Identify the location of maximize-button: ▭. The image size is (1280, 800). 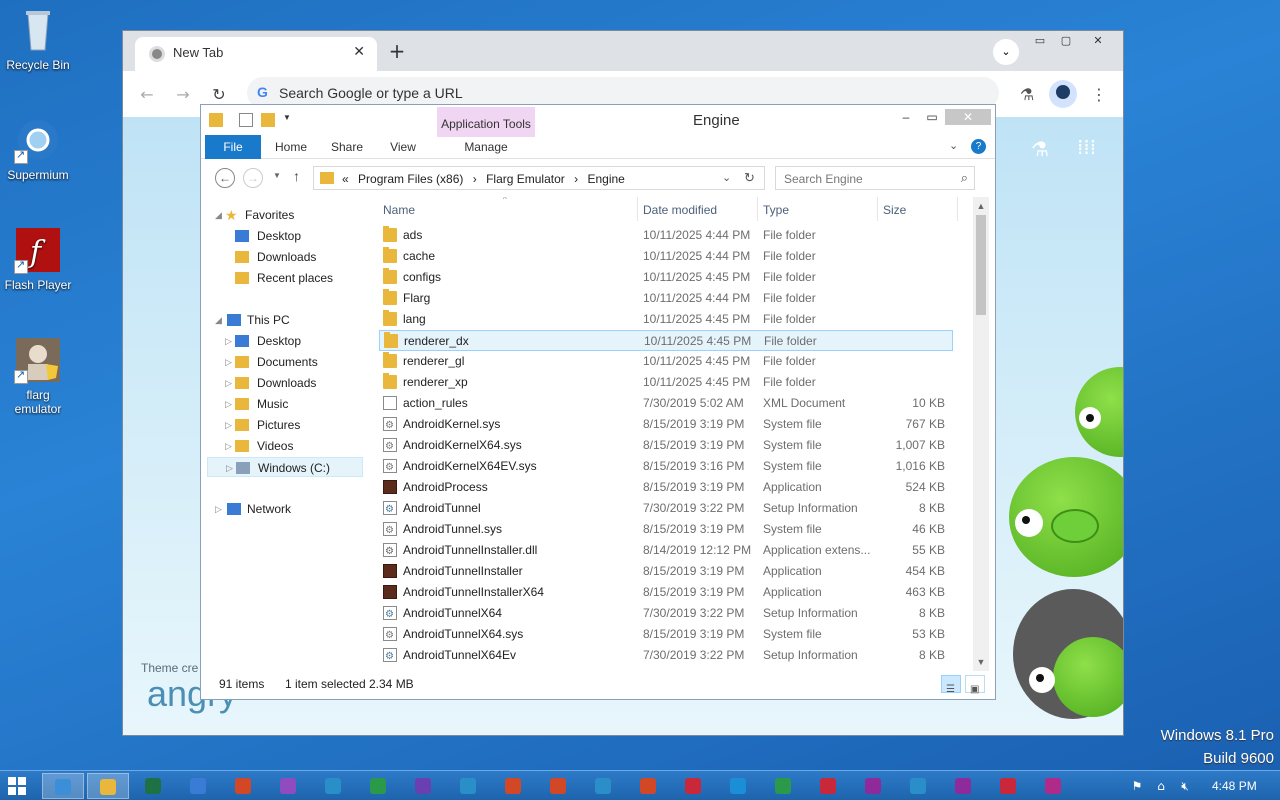
(932, 117).